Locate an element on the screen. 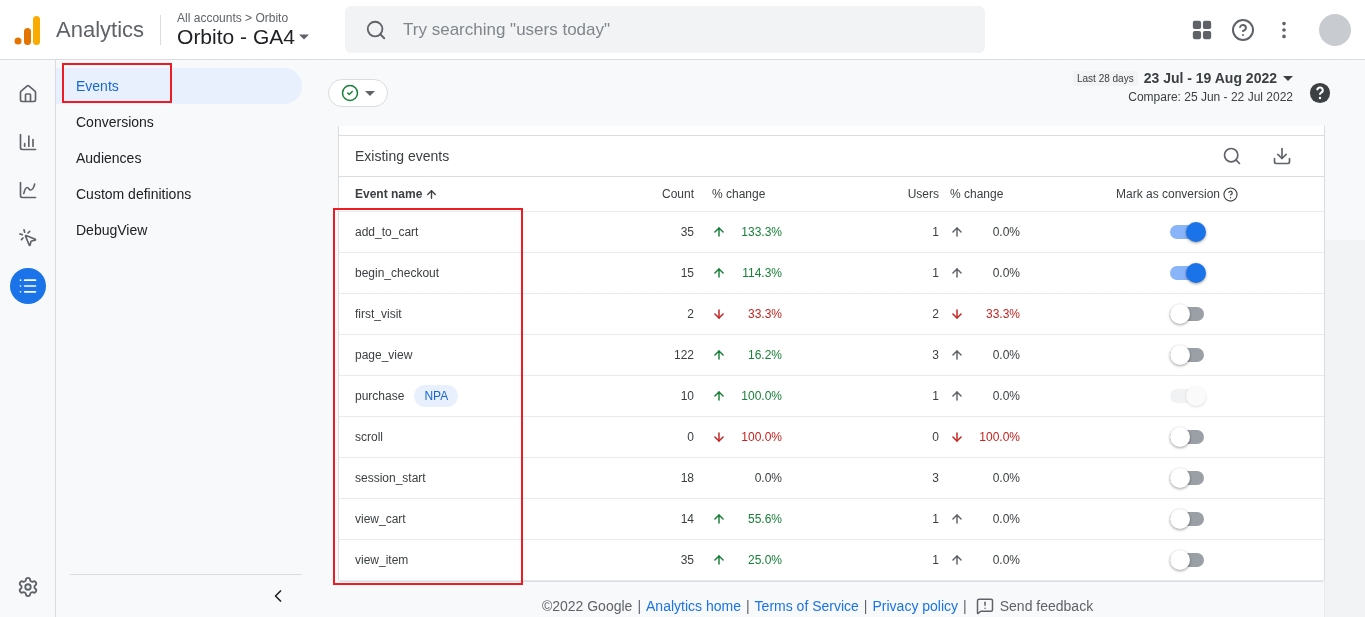 This screenshot has width=1365, height=617. event-name: view_cart is located at coordinates (380, 519).